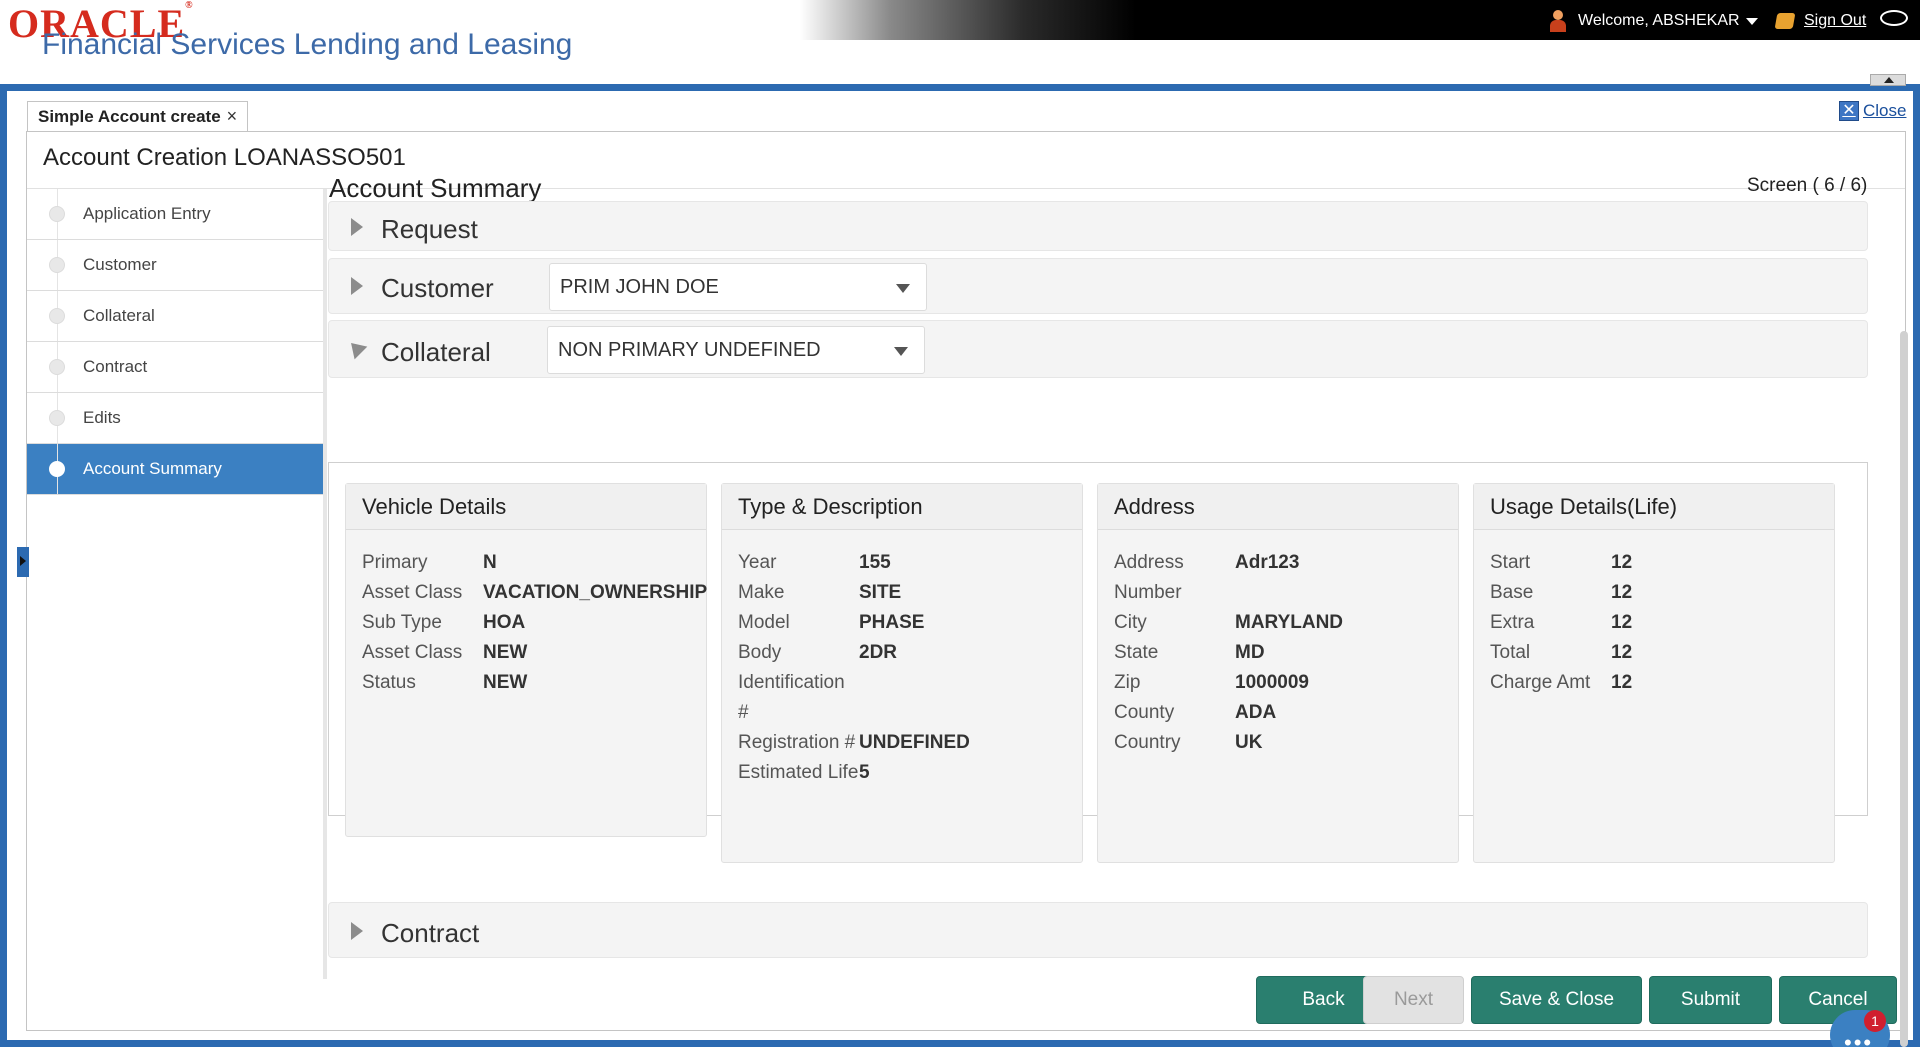 The image size is (1920, 1047). I want to click on card-title: Type & Description, so click(902, 507).